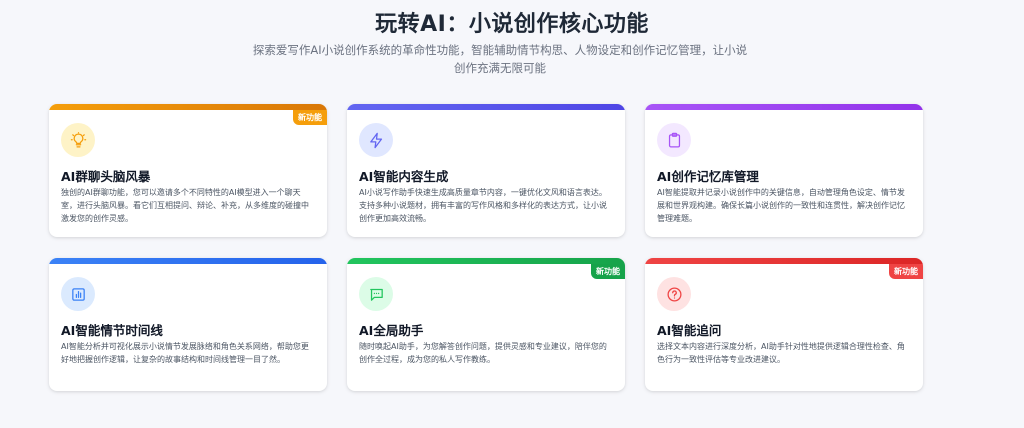 Image resolution: width=1024 pixels, height=428 pixels. Describe the element at coordinates (689, 330) in the screenshot. I see `card-title: AI智能追问` at that location.